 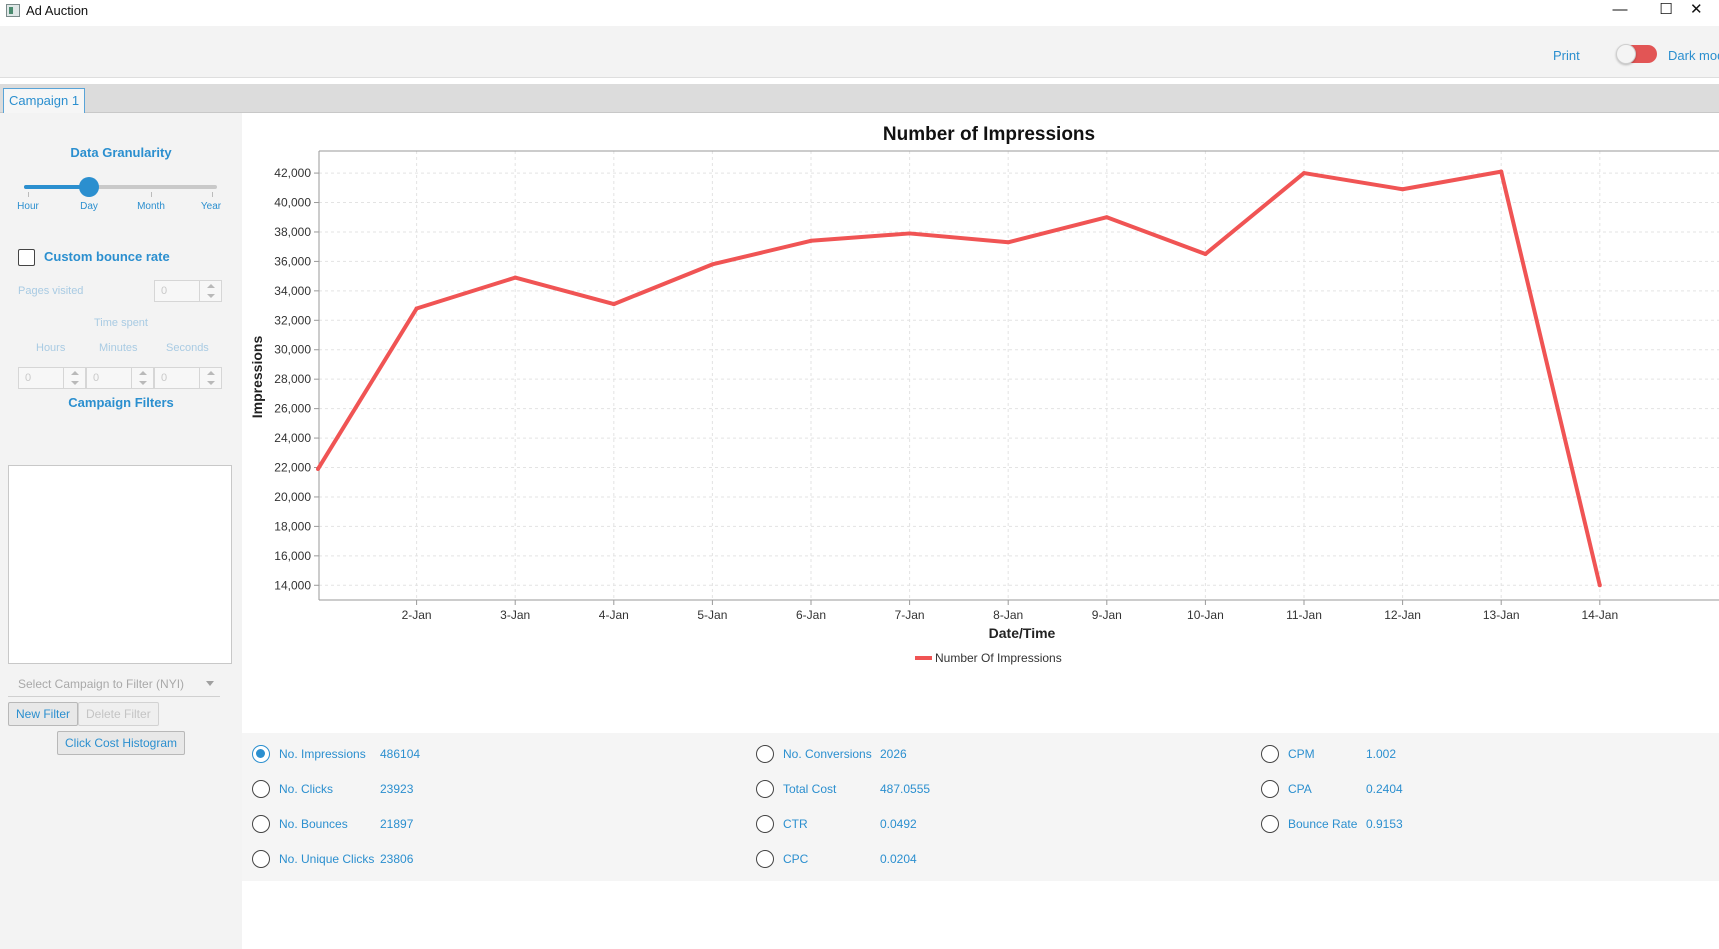 What do you see at coordinates (292, 232) in the screenshot?
I see `y-tick-label: 38,000` at bounding box center [292, 232].